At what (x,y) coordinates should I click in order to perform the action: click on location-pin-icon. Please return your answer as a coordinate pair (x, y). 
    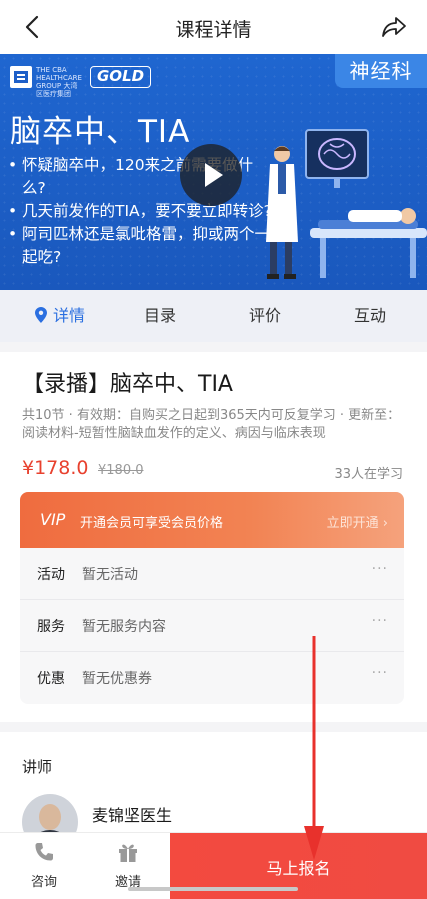
    Looking at the image, I should click on (40, 315).